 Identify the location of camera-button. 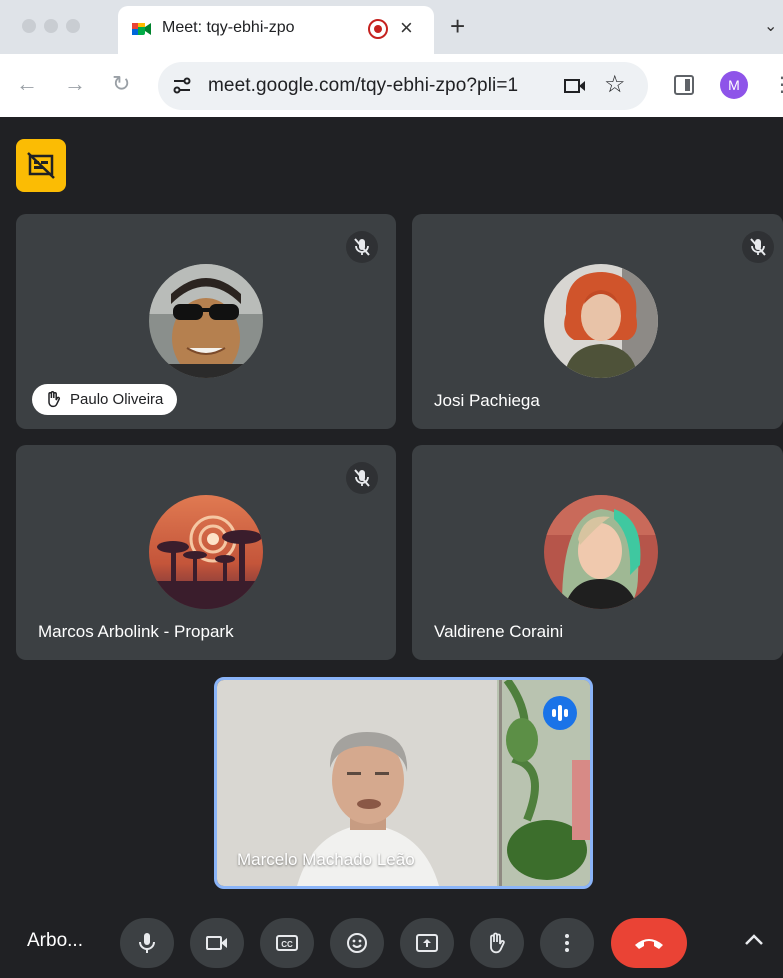
(217, 943).